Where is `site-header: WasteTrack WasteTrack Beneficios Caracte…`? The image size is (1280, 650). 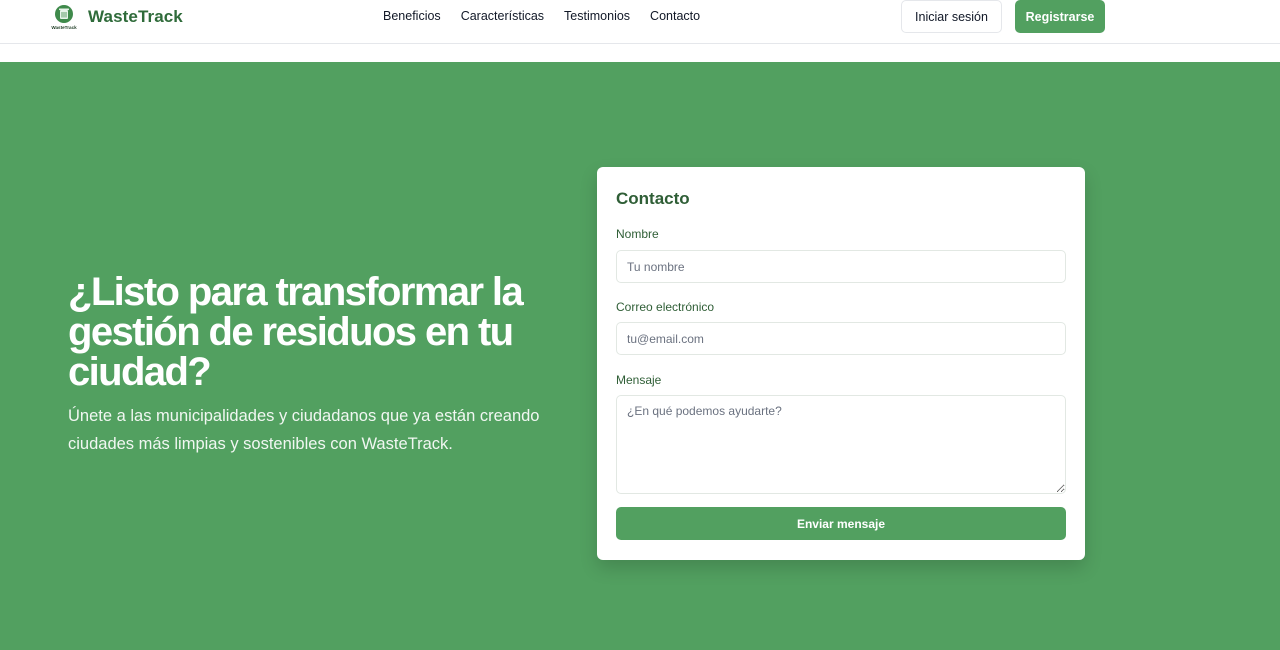
site-header: WasteTrack WasteTrack Beneficios Caracte… is located at coordinates (640, 22).